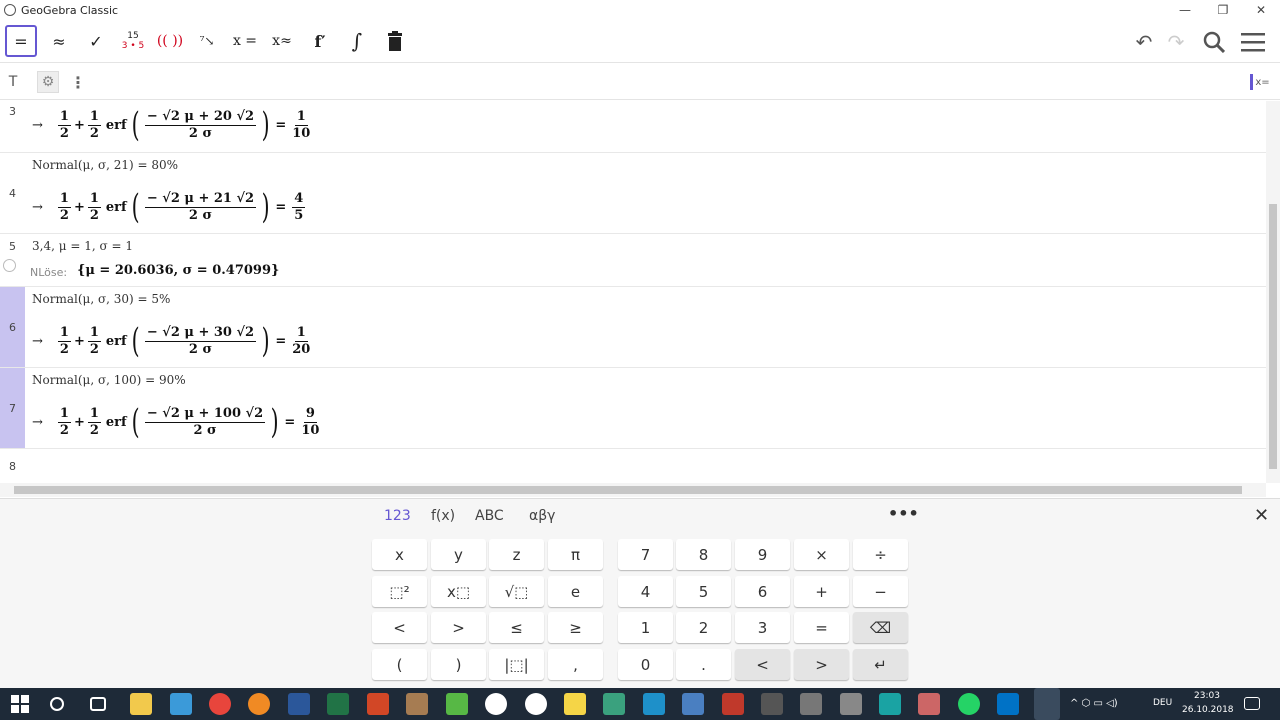  What do you see at coordinates (1008, 704) in the screenshot?
I see `outlook-icon` at bounding box center [1008, 704].